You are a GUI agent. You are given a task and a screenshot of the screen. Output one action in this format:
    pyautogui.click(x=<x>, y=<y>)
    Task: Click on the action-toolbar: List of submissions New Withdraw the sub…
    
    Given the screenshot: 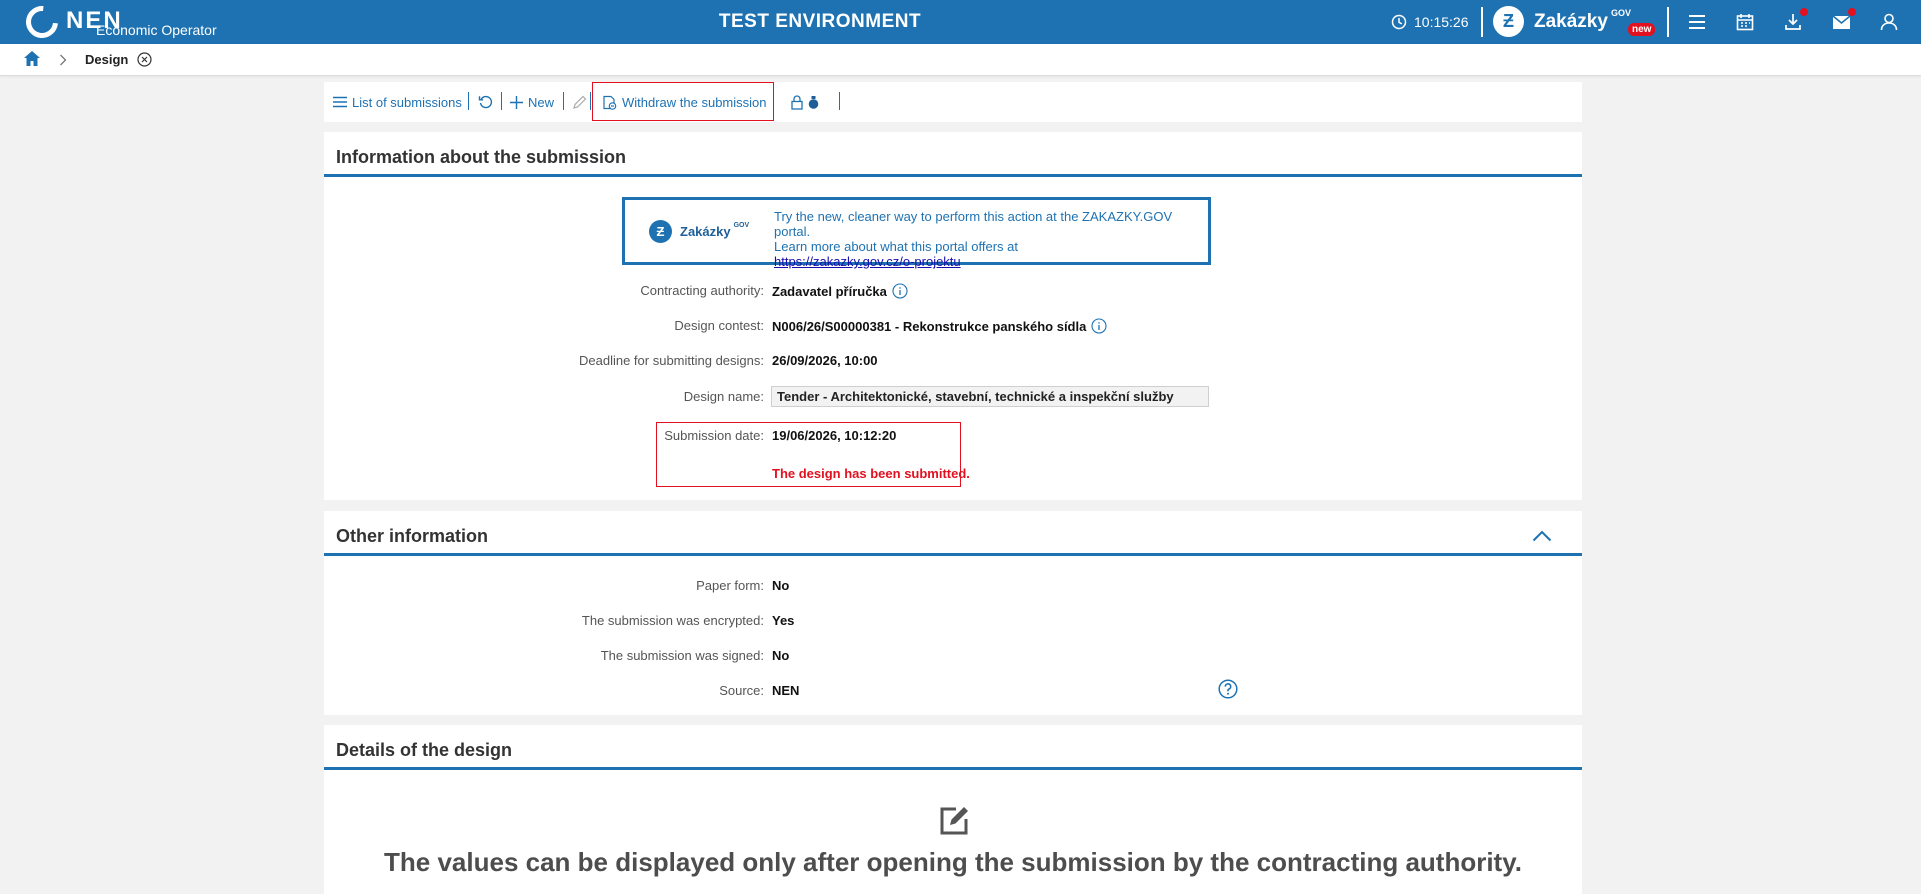 What is the action you would take?
    pyautogui.click(x=953, y=102)
    